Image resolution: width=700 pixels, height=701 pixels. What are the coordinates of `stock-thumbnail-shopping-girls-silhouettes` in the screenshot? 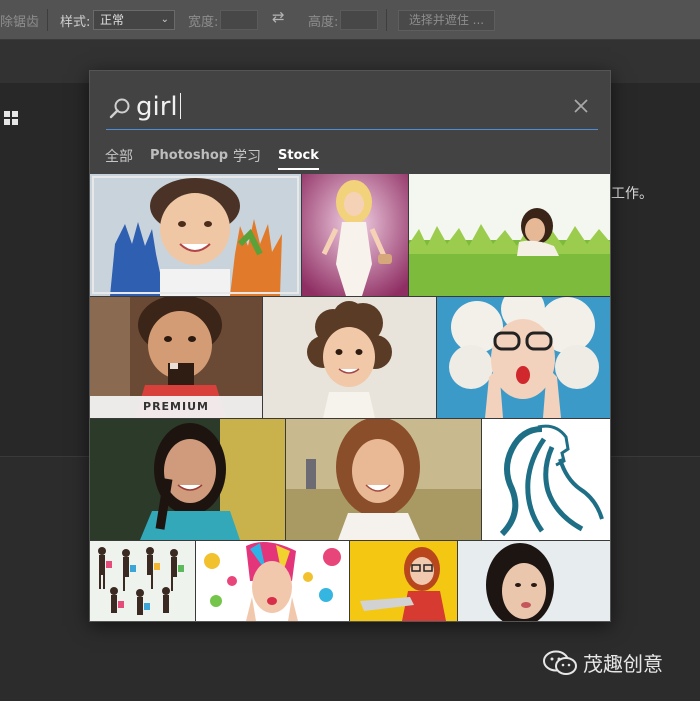 It's located at (142, 581).